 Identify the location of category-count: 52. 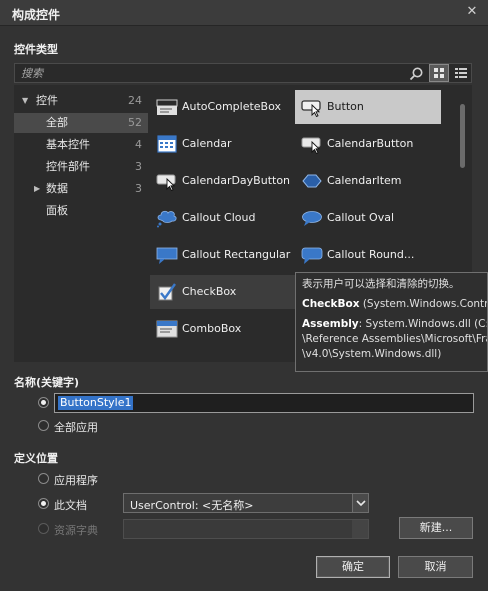
(135, 122).